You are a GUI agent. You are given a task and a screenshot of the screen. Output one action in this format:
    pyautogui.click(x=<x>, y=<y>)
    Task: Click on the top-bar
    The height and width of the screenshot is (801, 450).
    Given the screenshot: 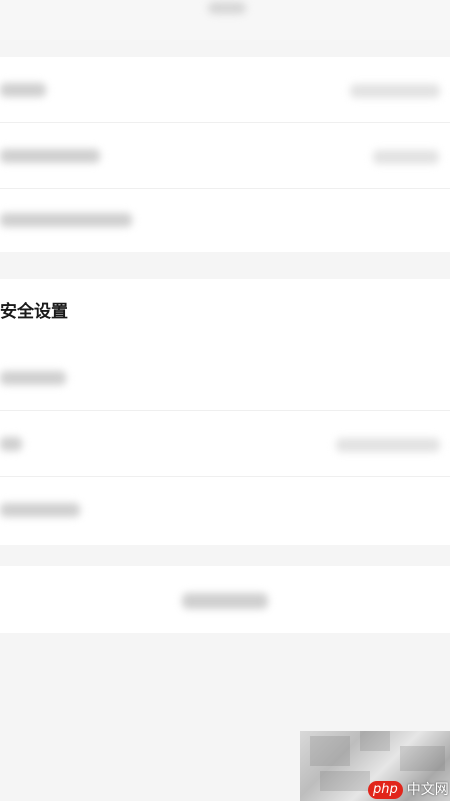 What is the action you would take?
    pyautogui.click(x=225, y=20)
    